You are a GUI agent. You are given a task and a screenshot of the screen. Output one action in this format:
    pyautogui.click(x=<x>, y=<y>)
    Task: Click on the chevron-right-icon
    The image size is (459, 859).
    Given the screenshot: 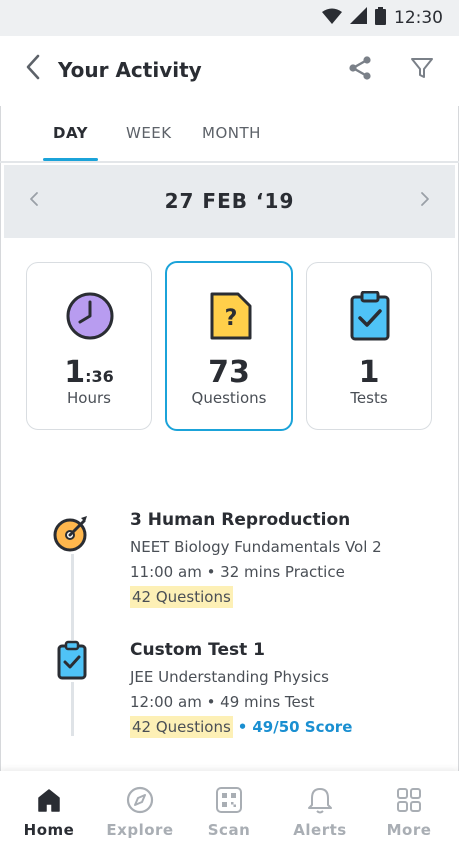 What is the action you would take?
    pyautogui.click(x=425, y=201)
    